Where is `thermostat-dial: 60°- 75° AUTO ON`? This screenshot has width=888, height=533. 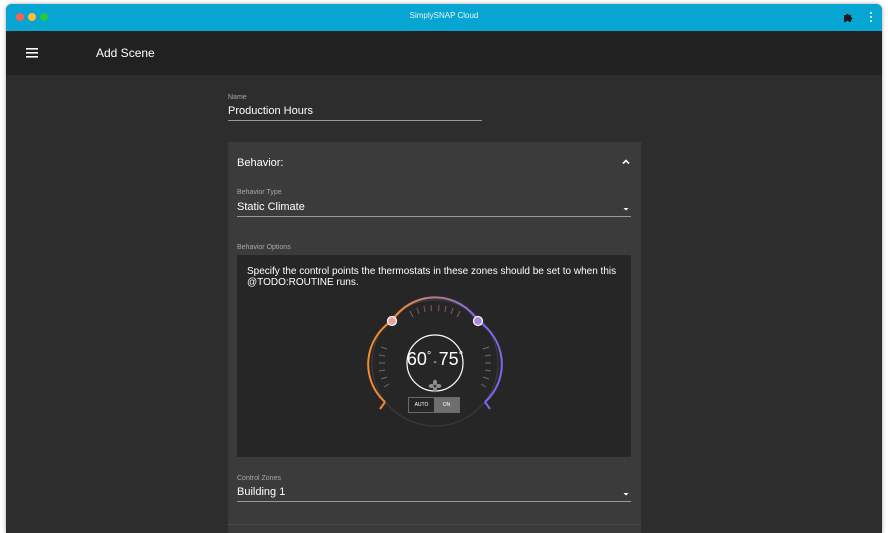
thermostat-dial: 60°- 75° AUTO ON is located at coordinates (435, 363).